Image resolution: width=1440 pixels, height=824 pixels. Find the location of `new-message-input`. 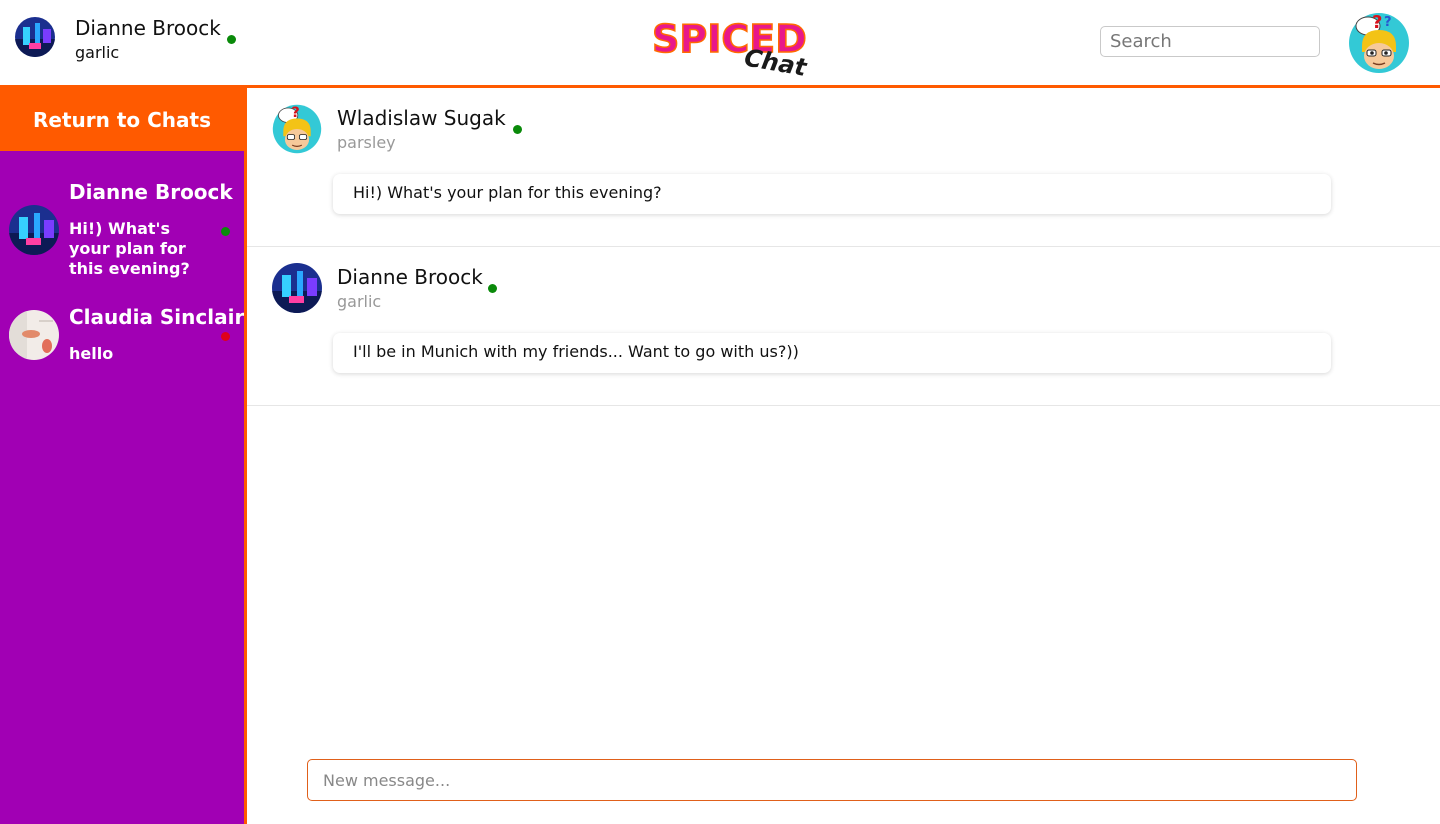

new-message-input is located at coordinates (832, 780).